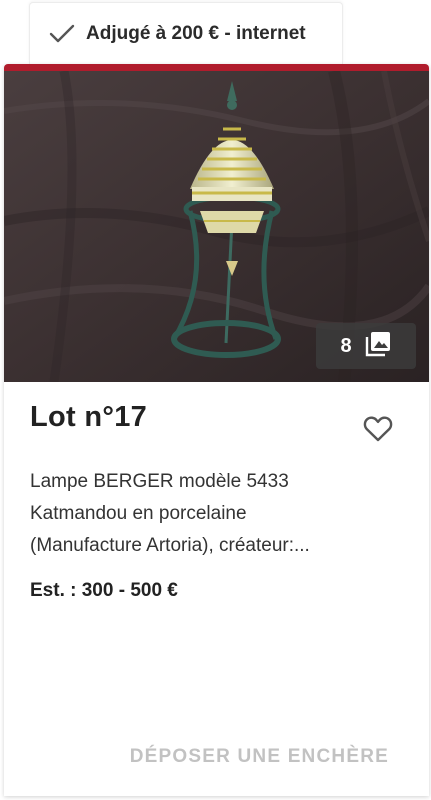 The width and height of the screenshot is (431, 800). Describe the element at coordinates (138, 513) in the screenshot. I see `description-line: Katmandou en porcelaine` at that location.